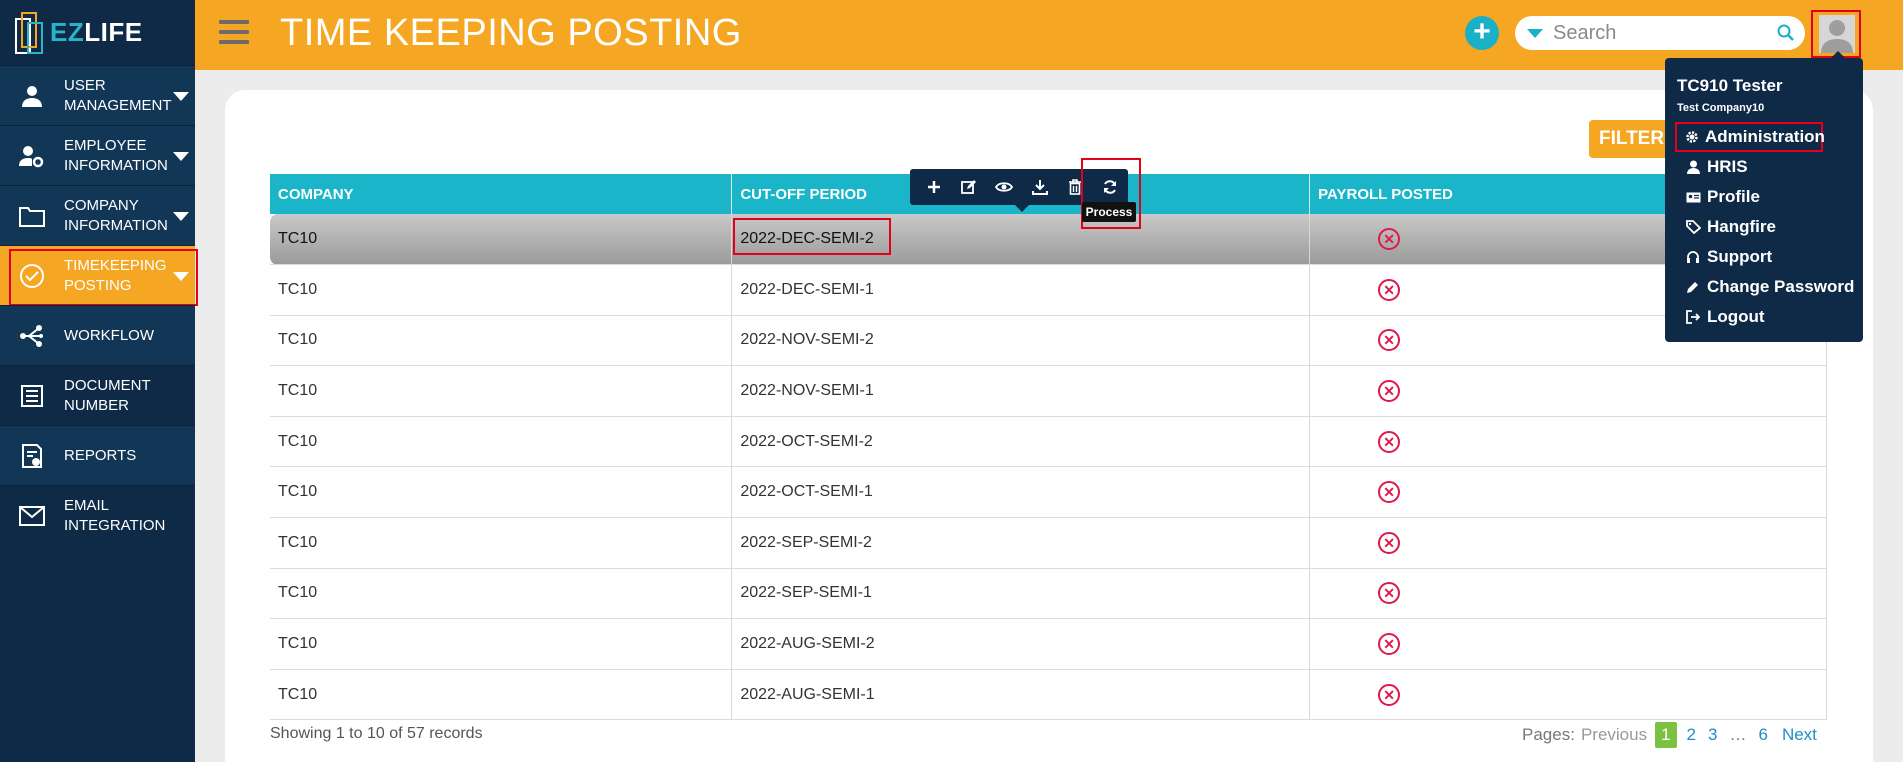 The image size is (1903, 762). I want to click on sidebar-item-label: COMPANY INFORMATION, so click(116, 215).